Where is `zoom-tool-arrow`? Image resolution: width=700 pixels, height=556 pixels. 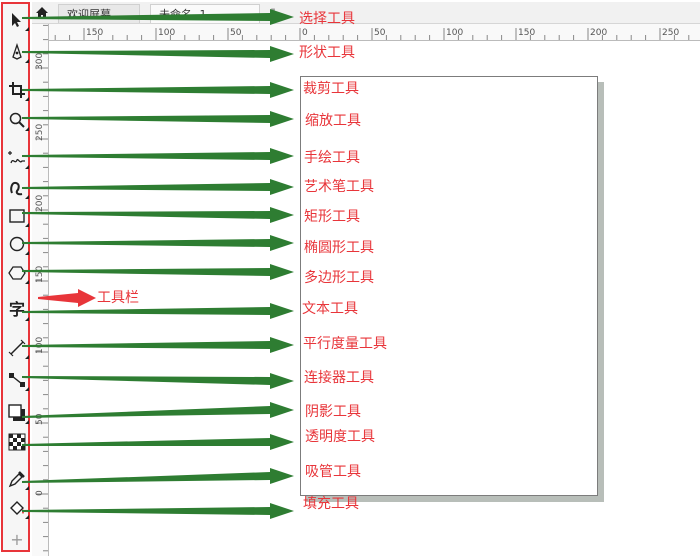
zoom-tool-arrow is located at coordinates (158, 119).